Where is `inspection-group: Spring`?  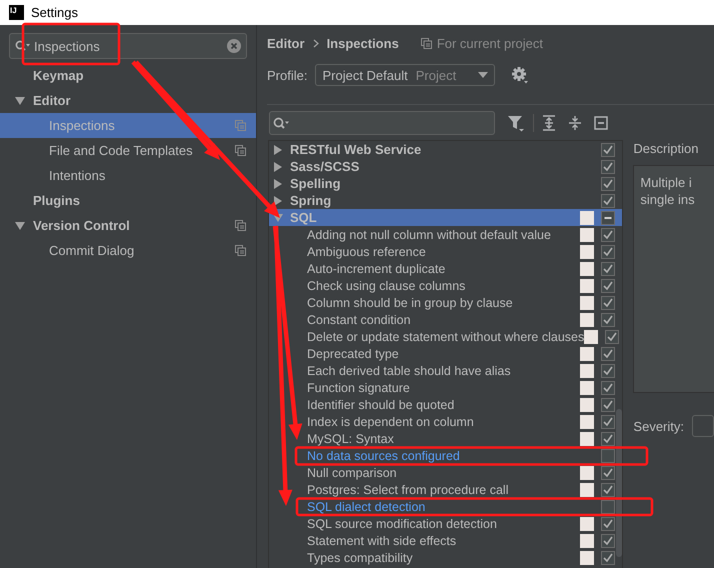 inspection-group: Spring is located at coordinates (445, 200).